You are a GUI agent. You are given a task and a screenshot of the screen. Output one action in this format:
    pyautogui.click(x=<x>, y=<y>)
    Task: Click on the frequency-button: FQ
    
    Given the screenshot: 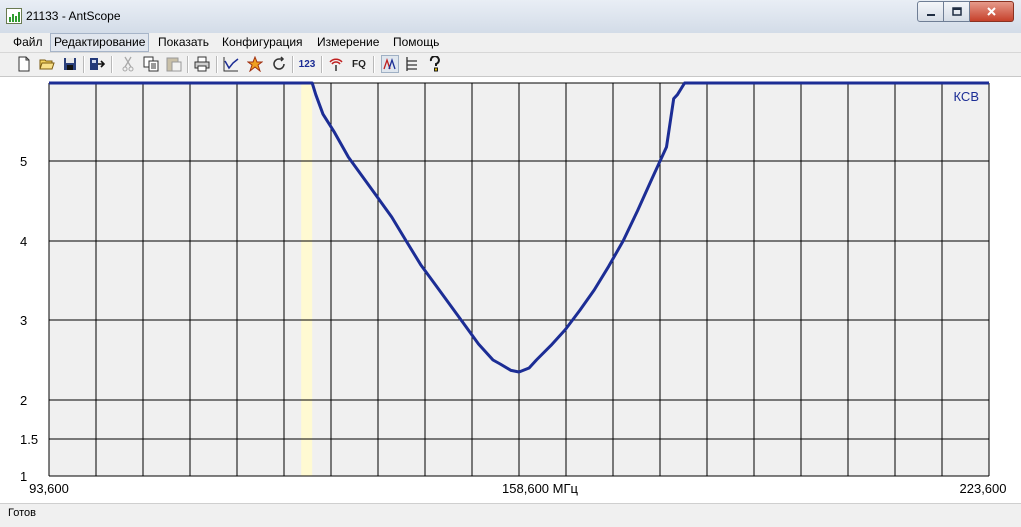 What is the action you would take?
    pyautogui.click(x=359, y=64)
    